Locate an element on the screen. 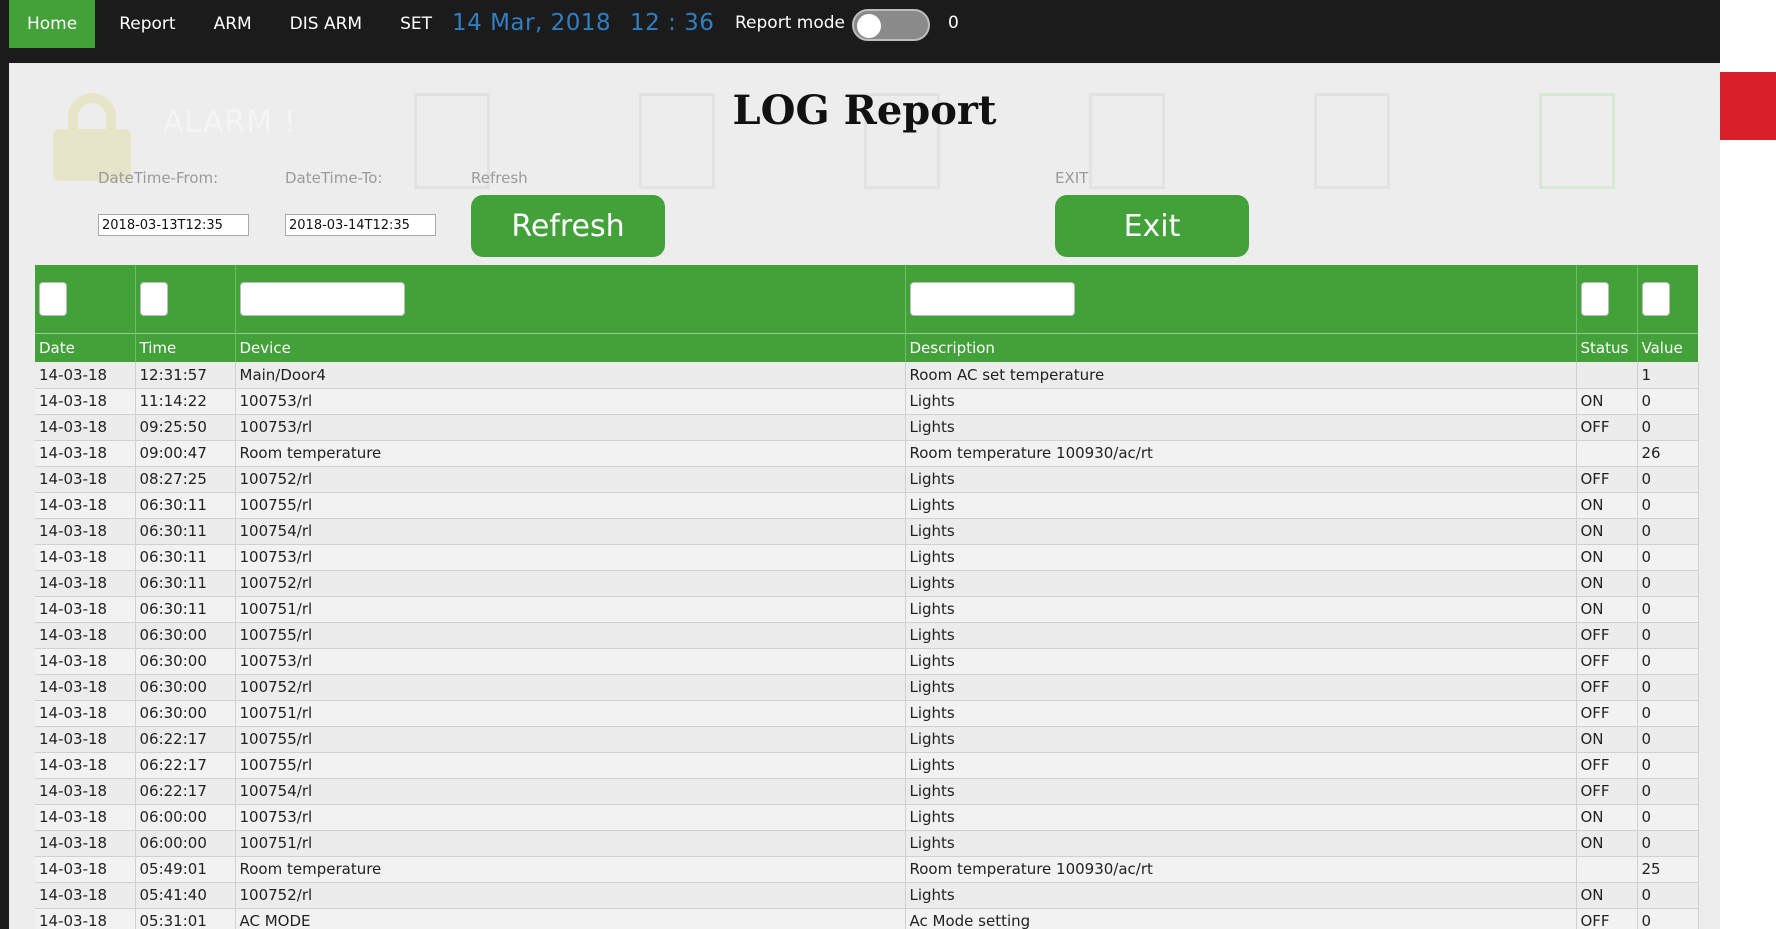 The width and height of the screenshot is (1776, 929). column-header-time: Time is located at coordinates (185, 347).